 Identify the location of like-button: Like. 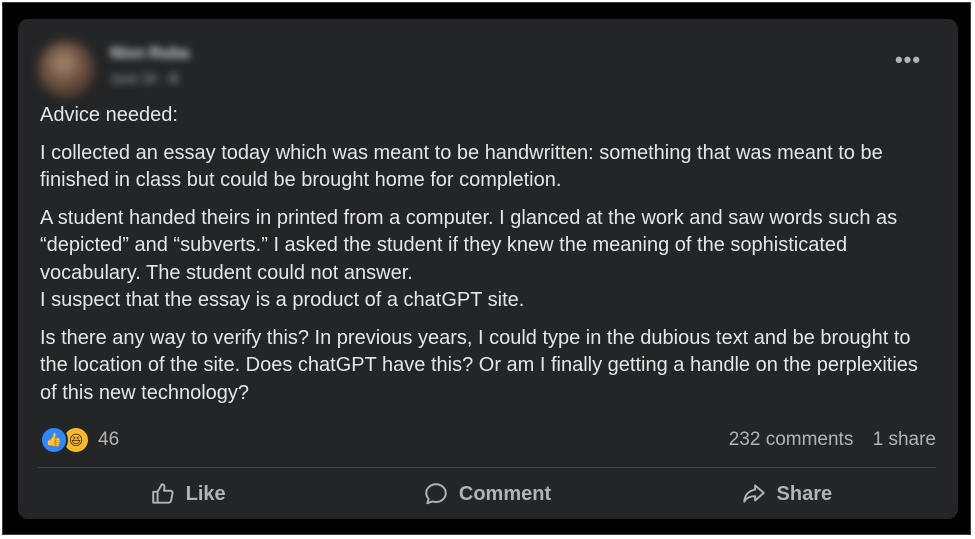
(187, 494).